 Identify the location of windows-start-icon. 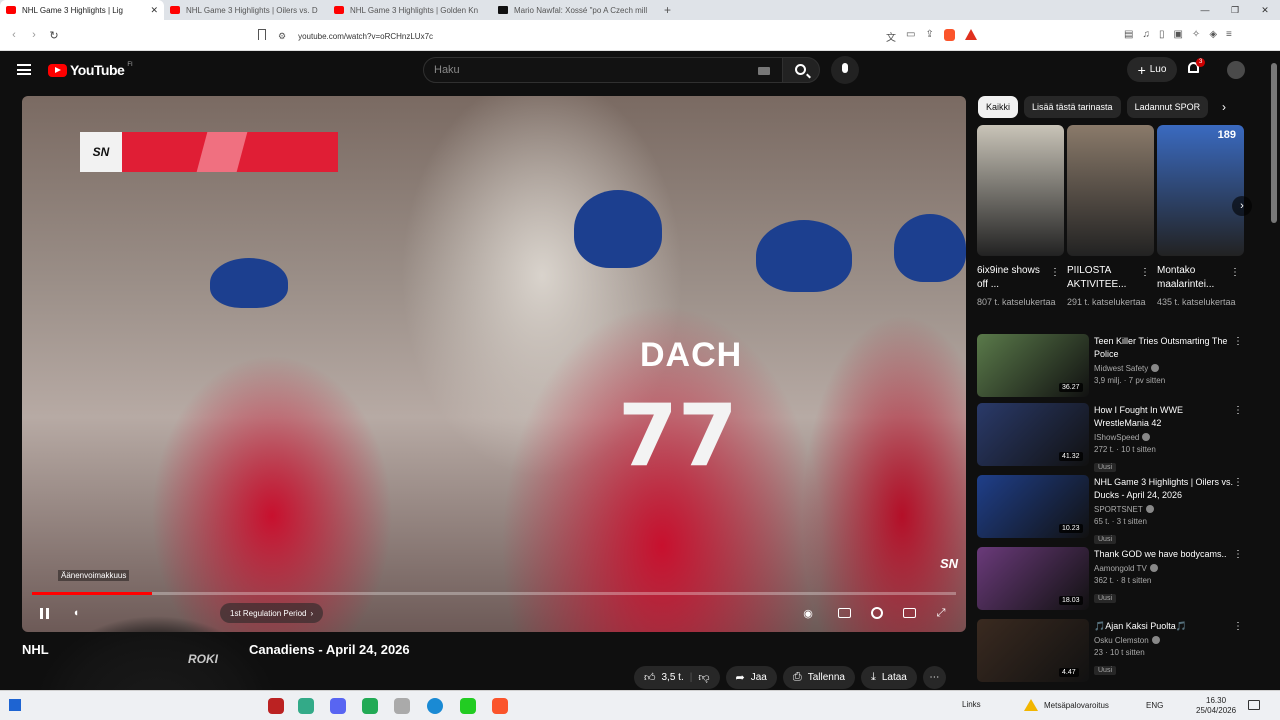
(15, 705).